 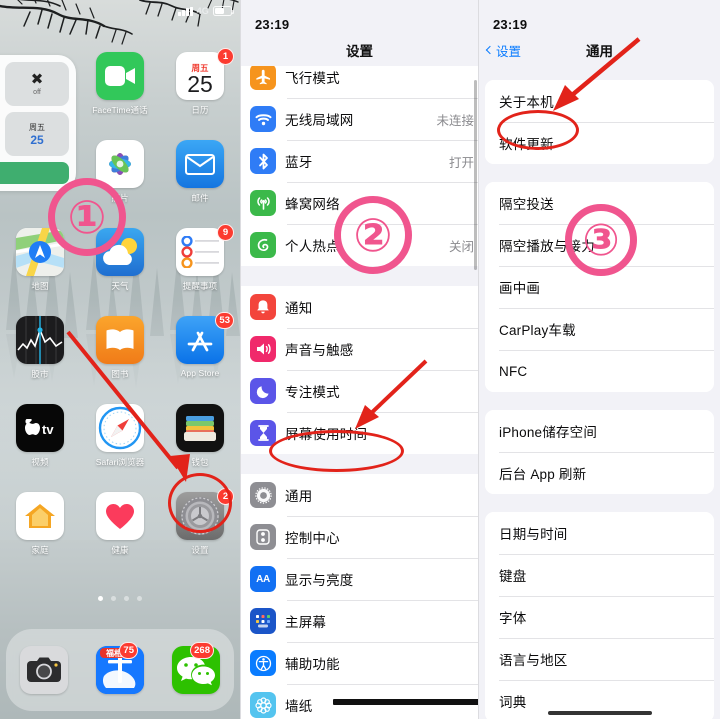 I want to click on health-icon, so click(x=120, y=516).